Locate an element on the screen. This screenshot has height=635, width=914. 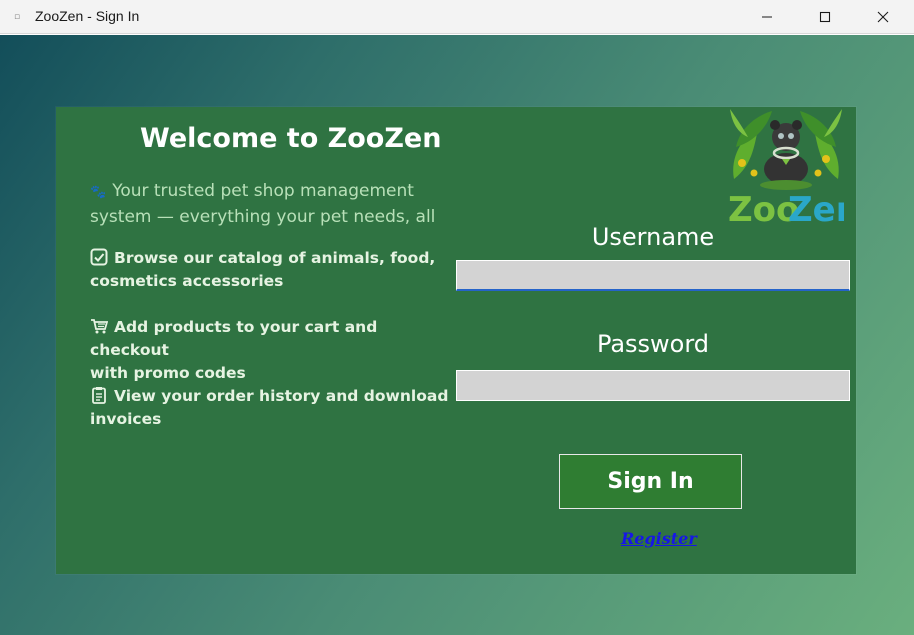
maximize-button is located at coordinates (825, 17).